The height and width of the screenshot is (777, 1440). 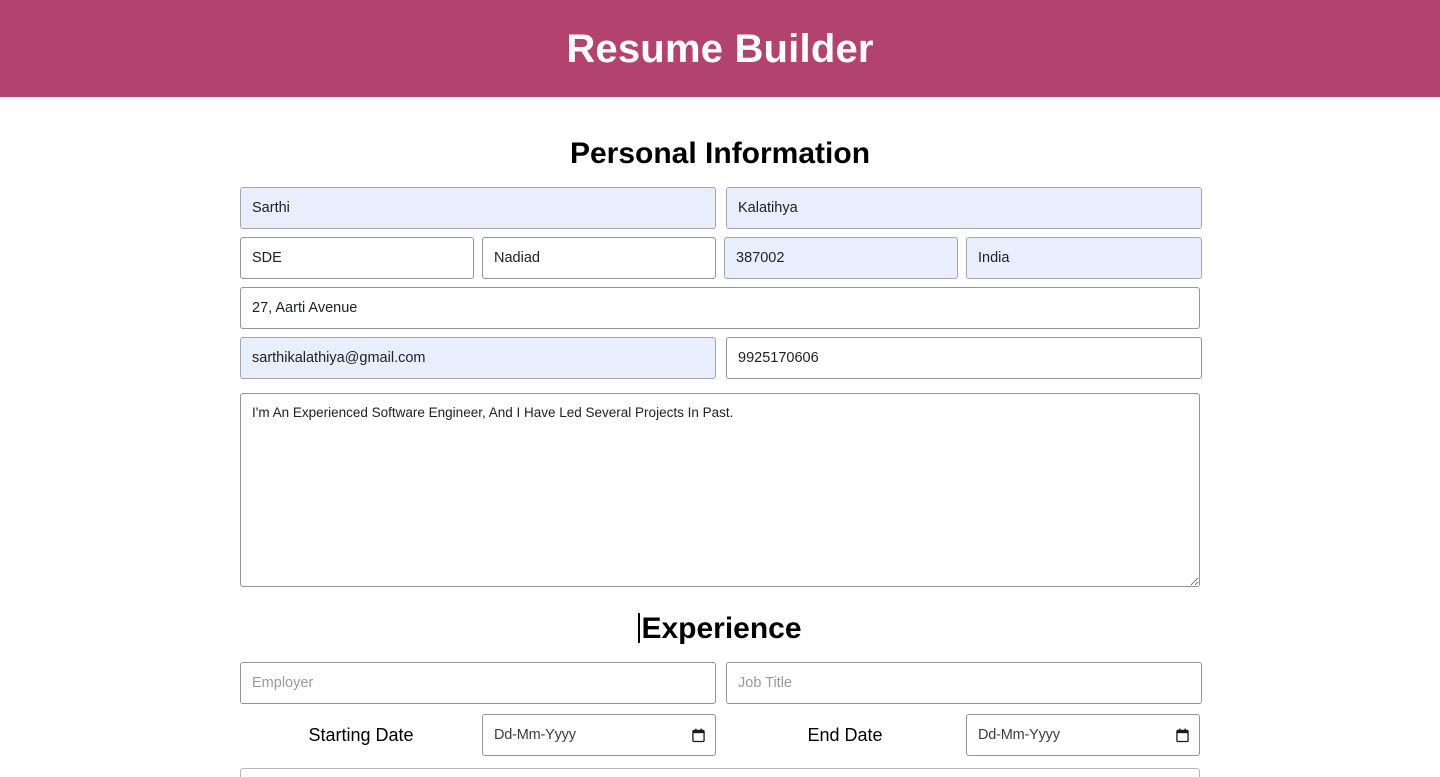 What do you see at coordinates (1083, 735) in the screenshot?
I see `end-date-input: Dd-Mm-Yyyy` at bounding box center [1083, 735].